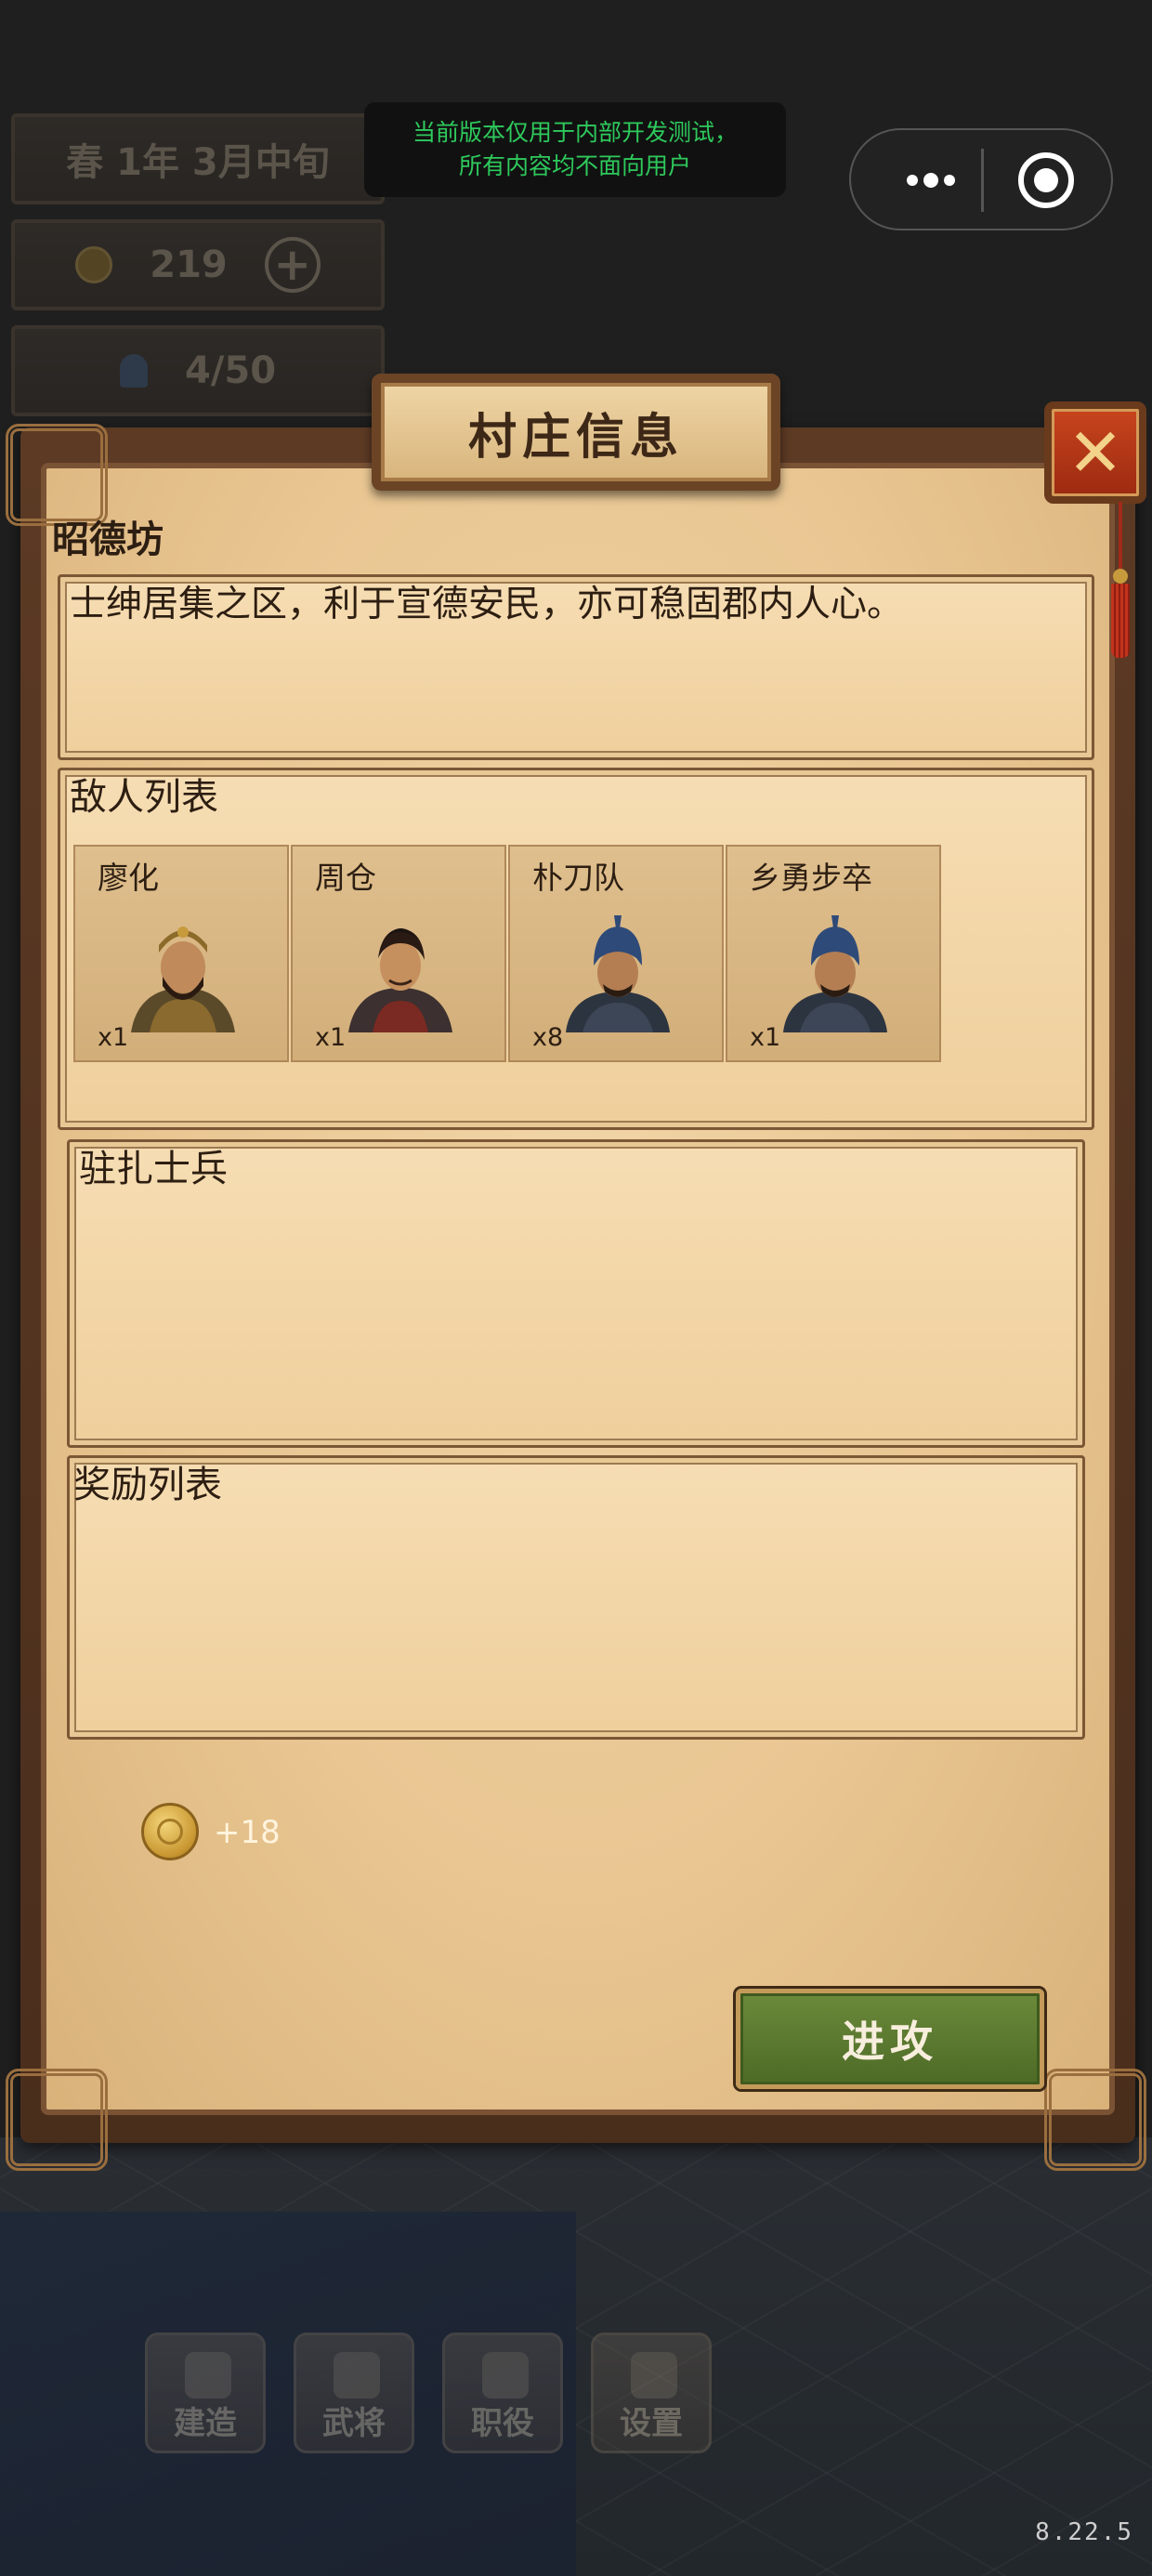 The height and width of the screenshot is (2576, 1152). I want to click on enemy-list-title: 敌人列表, so click(144, 797).